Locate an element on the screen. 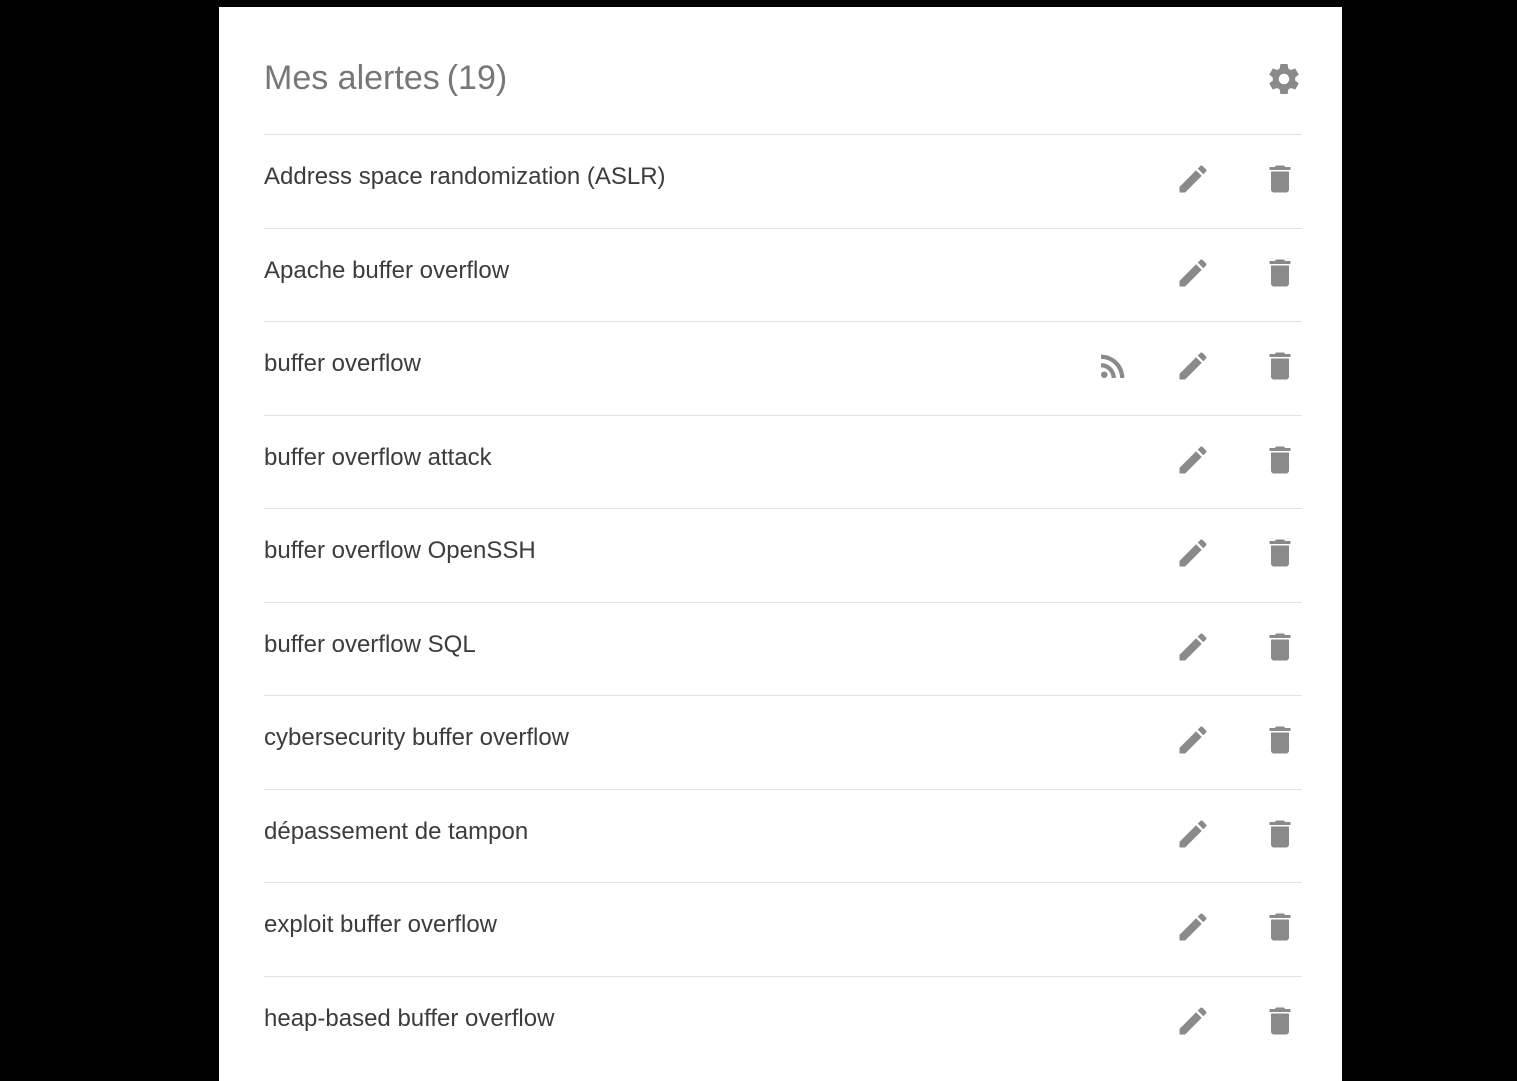  list-item: dépassement de tampon is located at coordinates (783, 835).